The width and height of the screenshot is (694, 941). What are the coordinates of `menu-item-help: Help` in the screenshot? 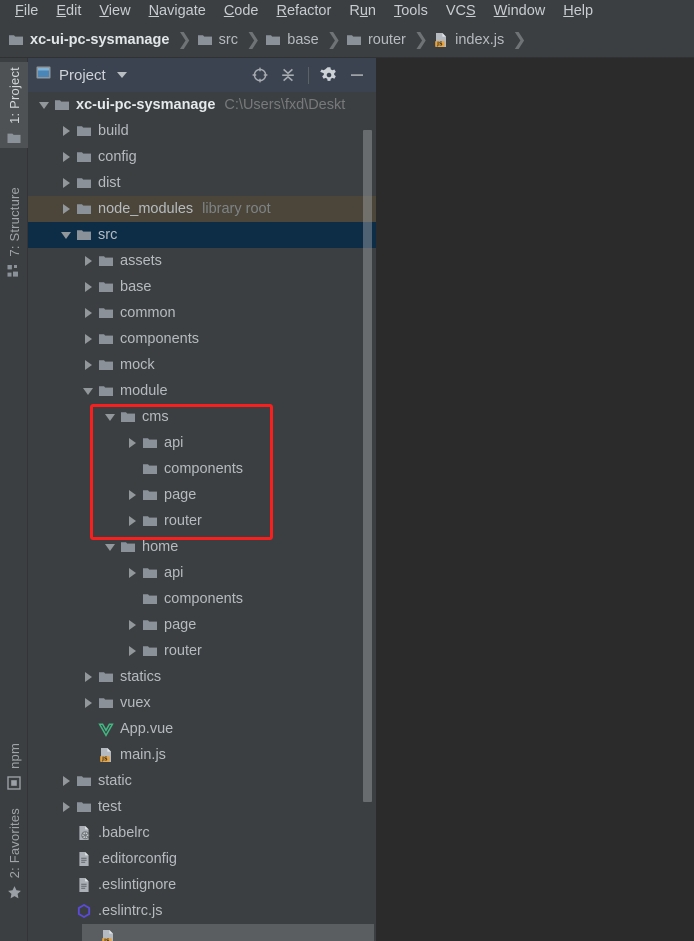 It's located at (578, 11).